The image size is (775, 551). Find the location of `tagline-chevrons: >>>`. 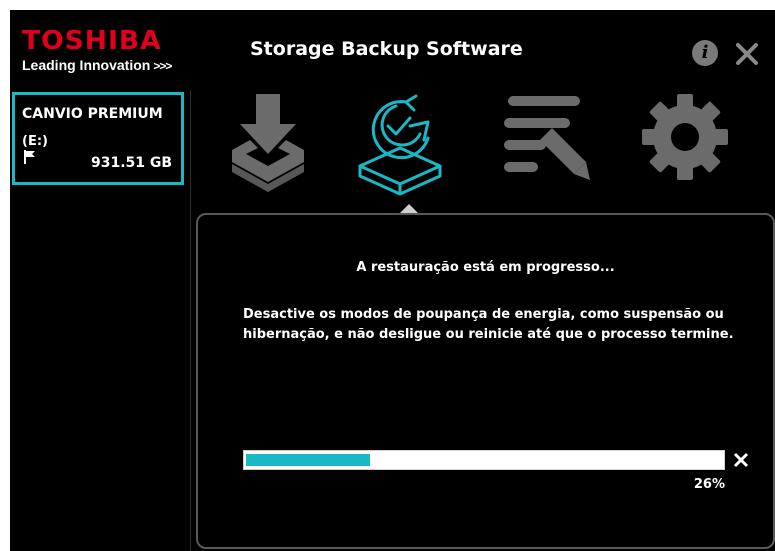

tagline-chevrons: >>> is located at coordinates (162, 66).